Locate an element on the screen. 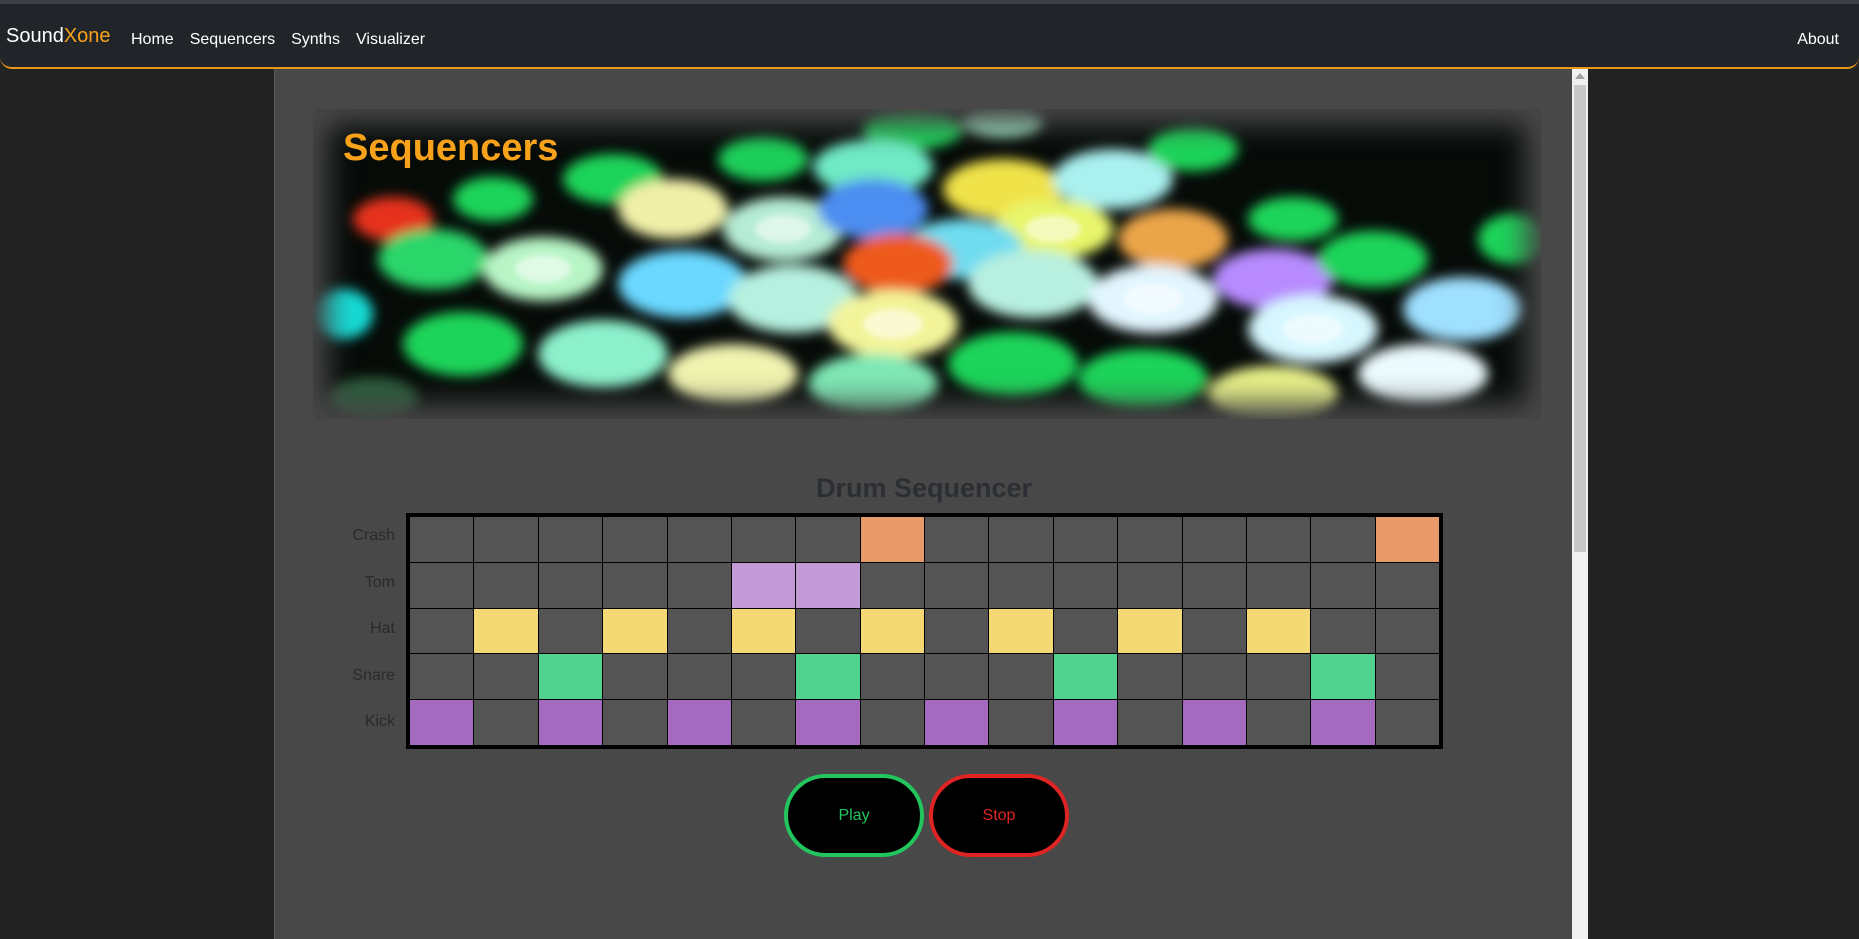 This screenshot has width=1859, height=939. brand-sound: Sound is located at coordinates (35, 36).